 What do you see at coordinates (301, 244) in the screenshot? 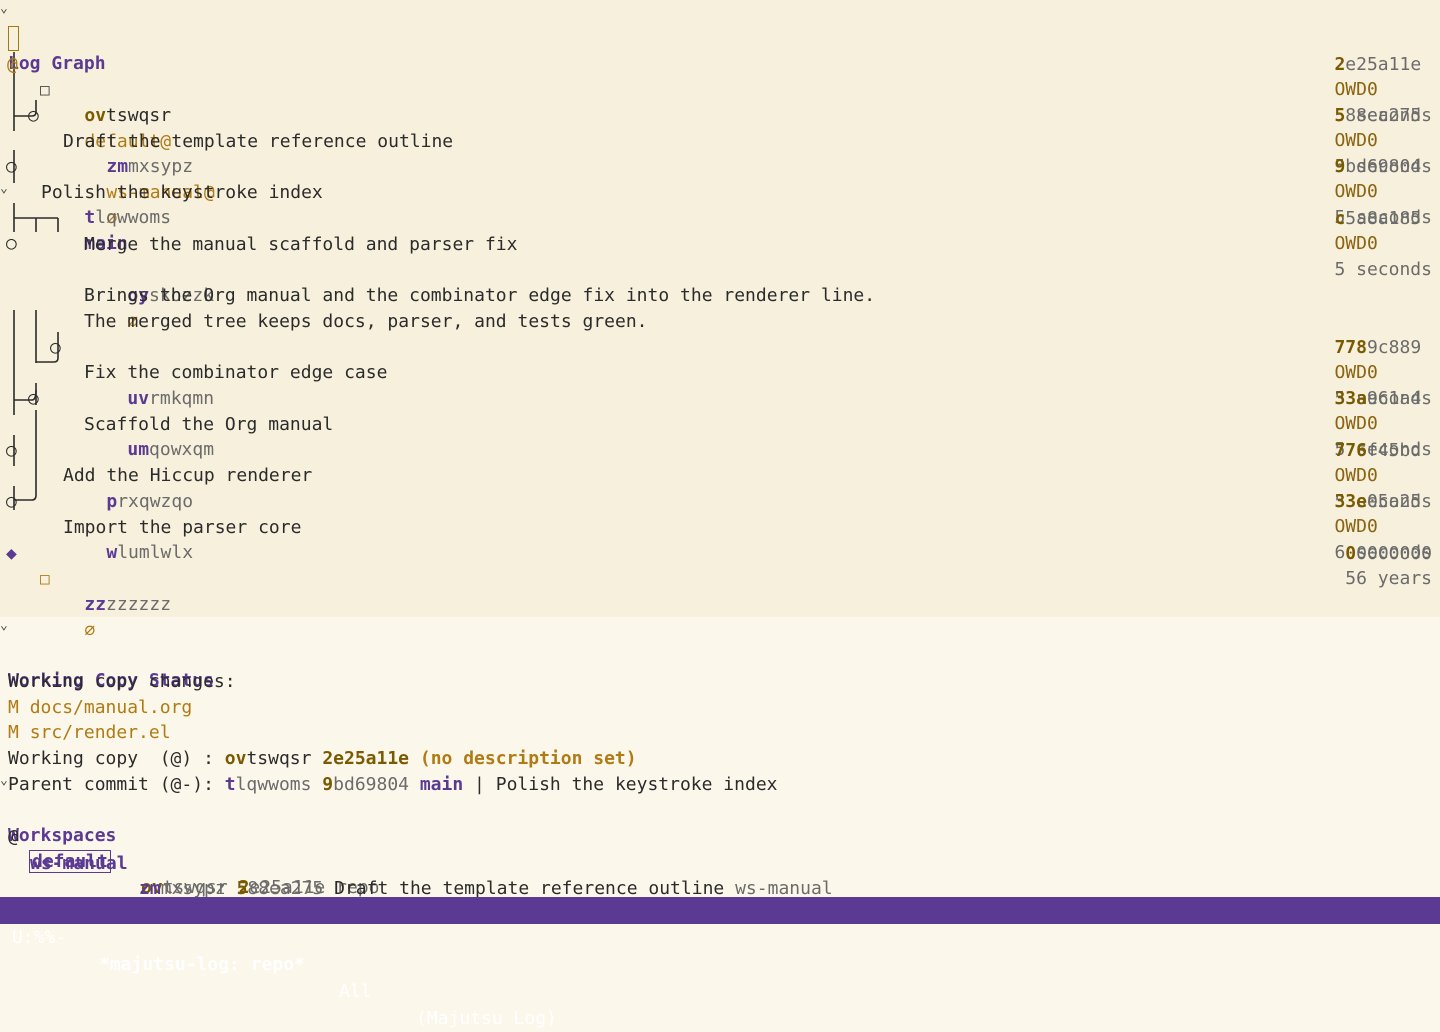
I see `commit-description: Merge the manual scaffold and parser fix` at bounding box center [301, 244].